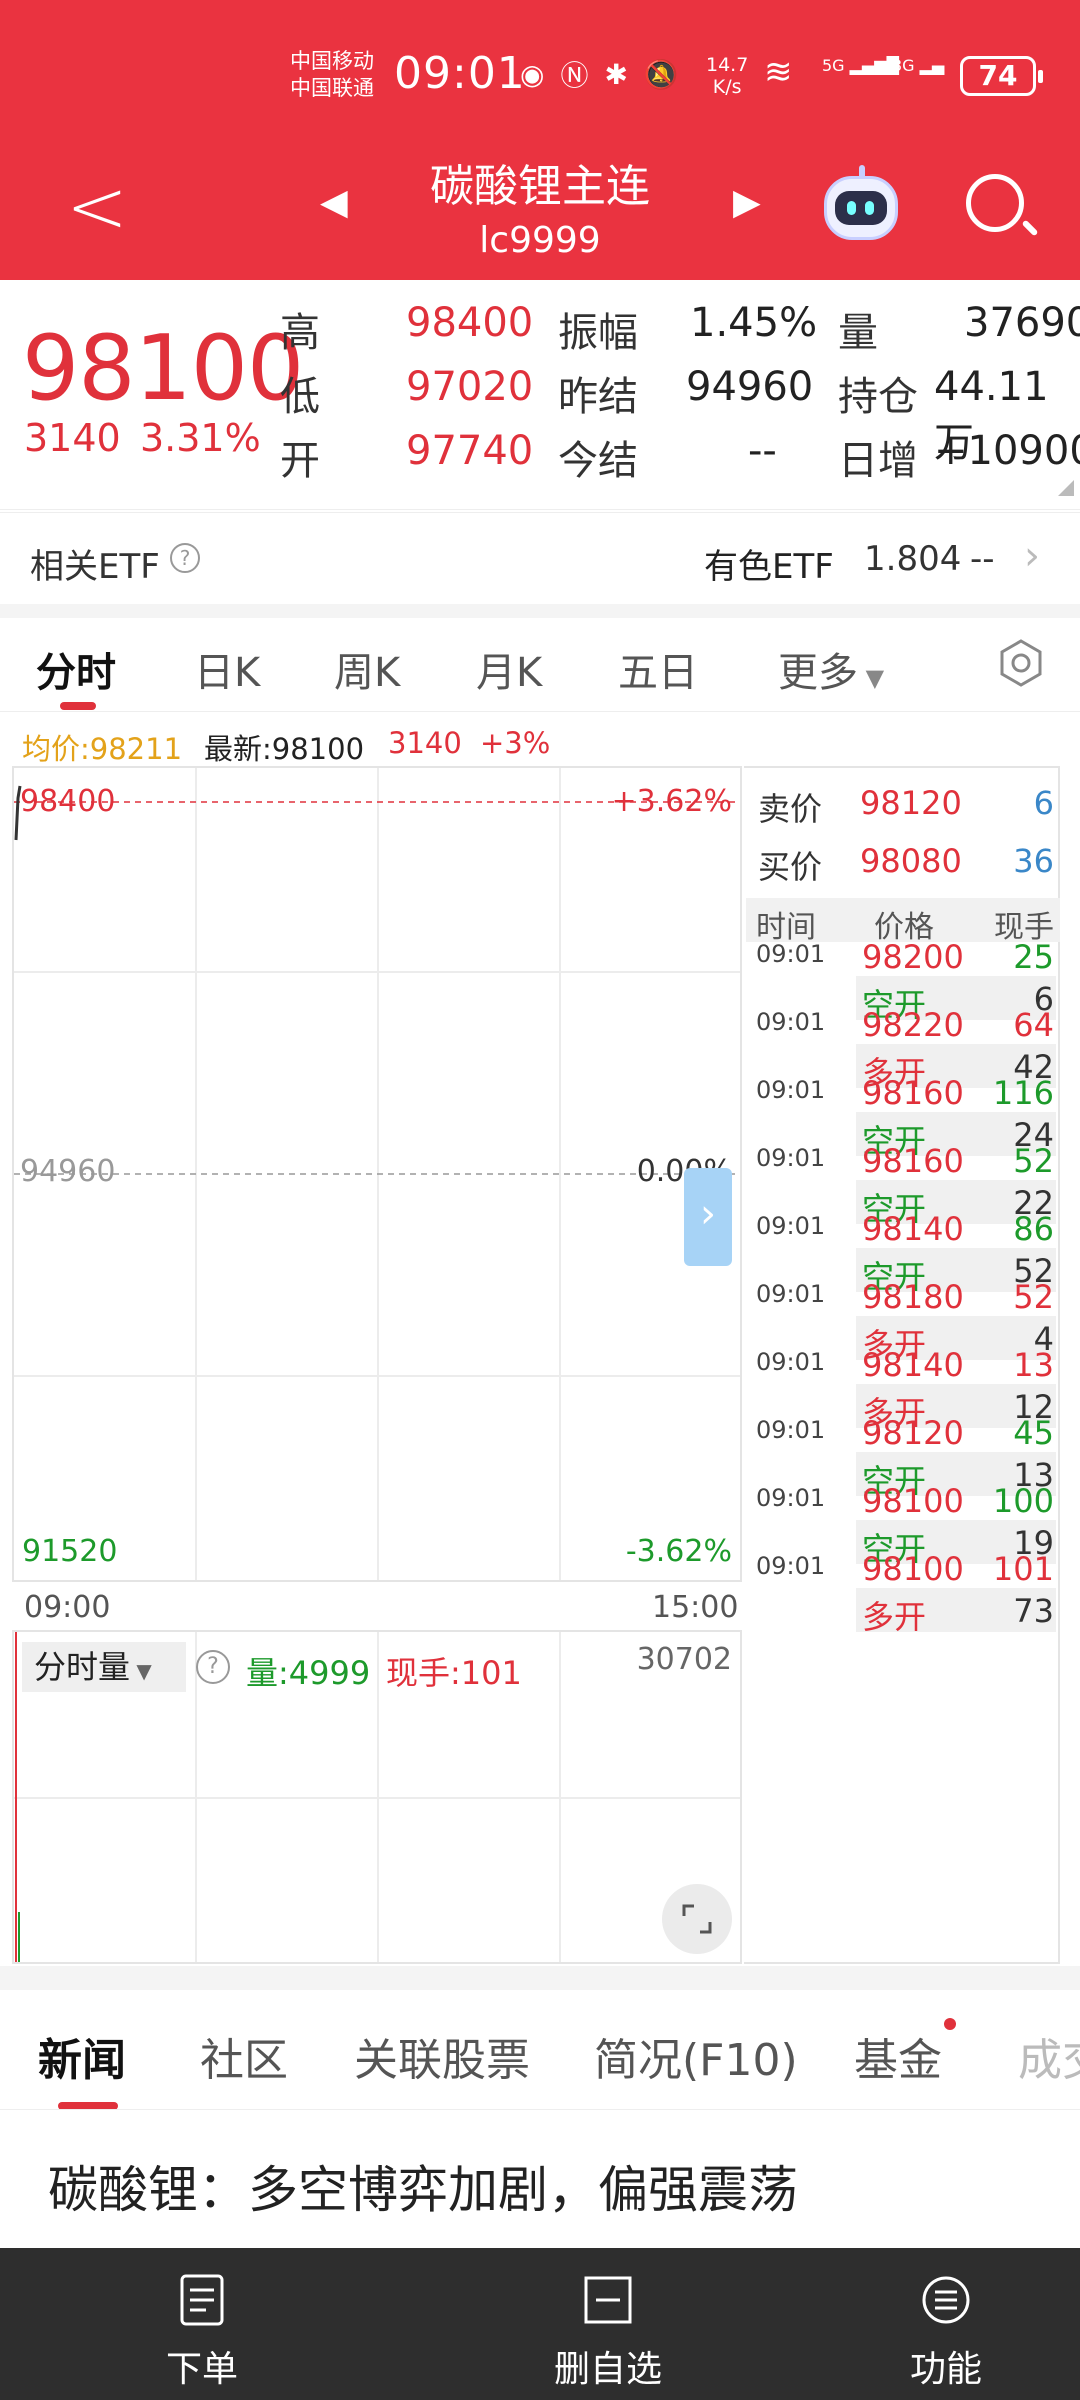  I want to click on tab-more: 更多 ▼, so click(831, 669).